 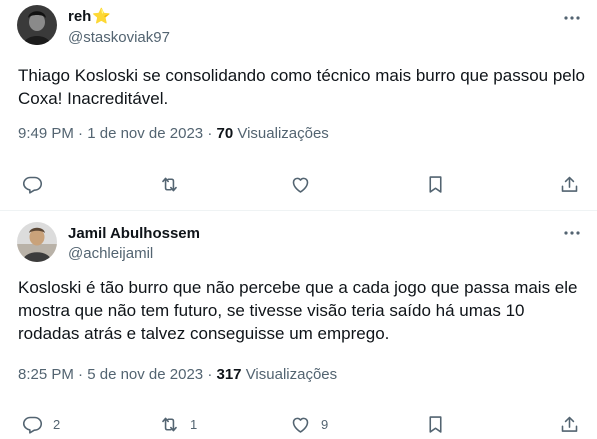 I want to click on like-button: 9, so click(x=309, y=424).